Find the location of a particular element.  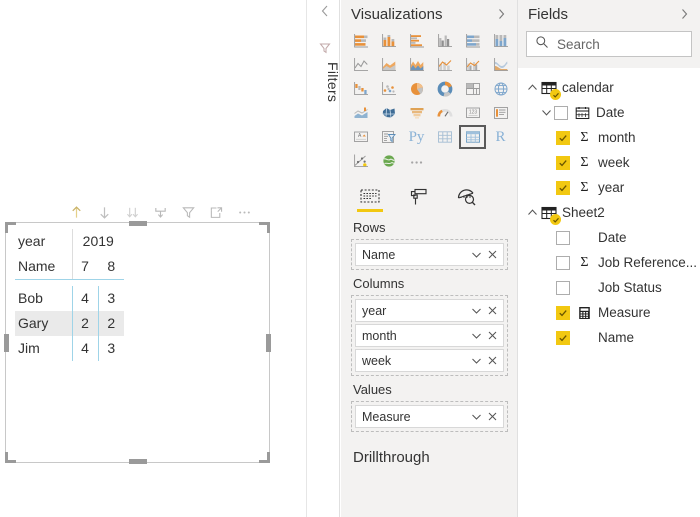

resize-handle-bottom-left is located at coordinates (10, 457).